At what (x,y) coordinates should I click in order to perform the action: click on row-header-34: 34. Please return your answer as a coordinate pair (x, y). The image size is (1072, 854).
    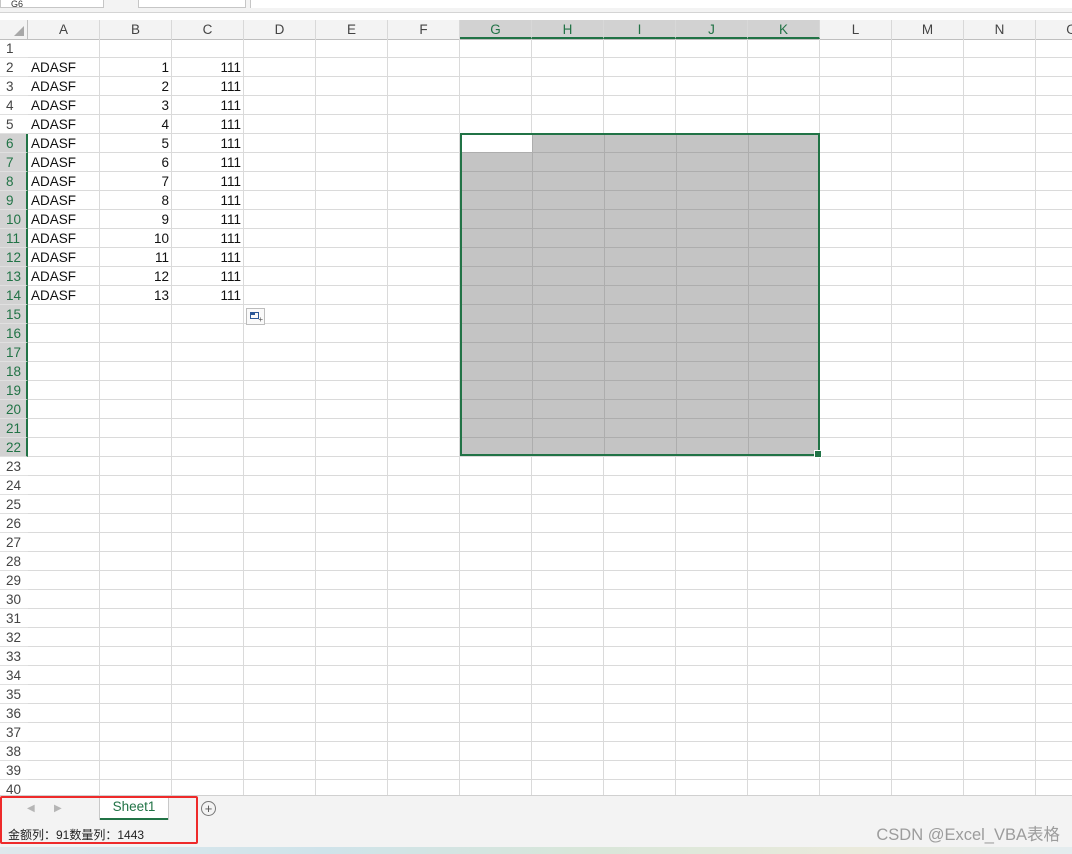
    Looking at the image, I should click on (14, 675).